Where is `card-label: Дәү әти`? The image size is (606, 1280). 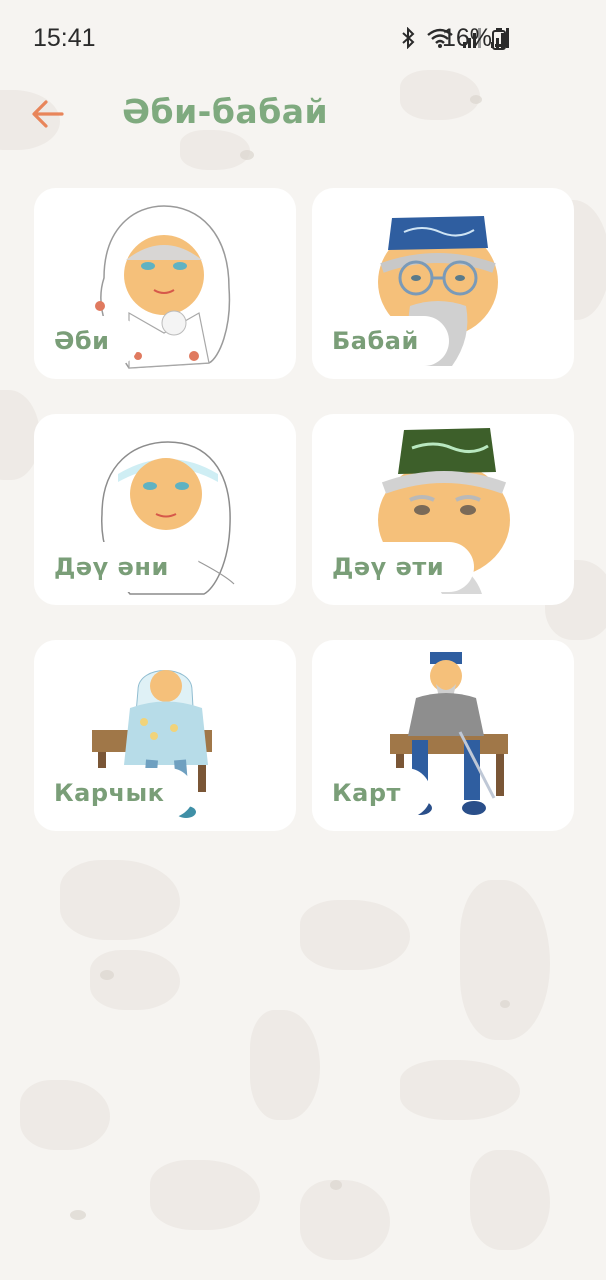 card-label: Дәү әти is located at coordinates (393, 567).